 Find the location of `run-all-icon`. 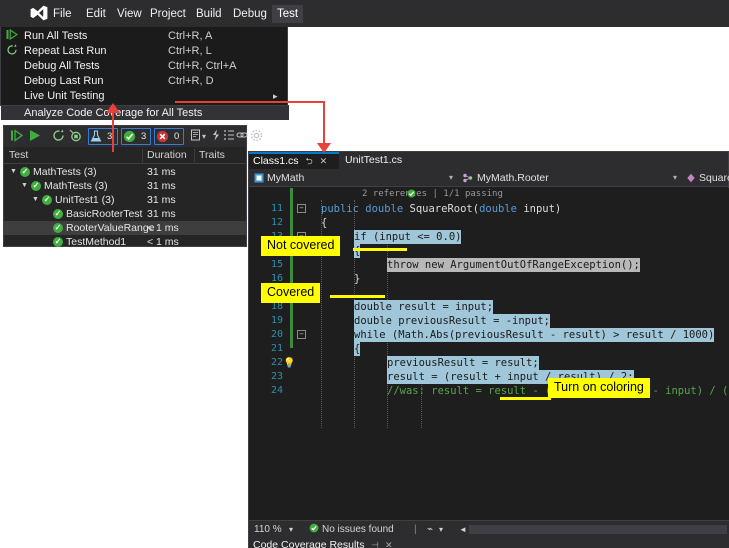

run-all-icon is located at coordinates (12, 36).